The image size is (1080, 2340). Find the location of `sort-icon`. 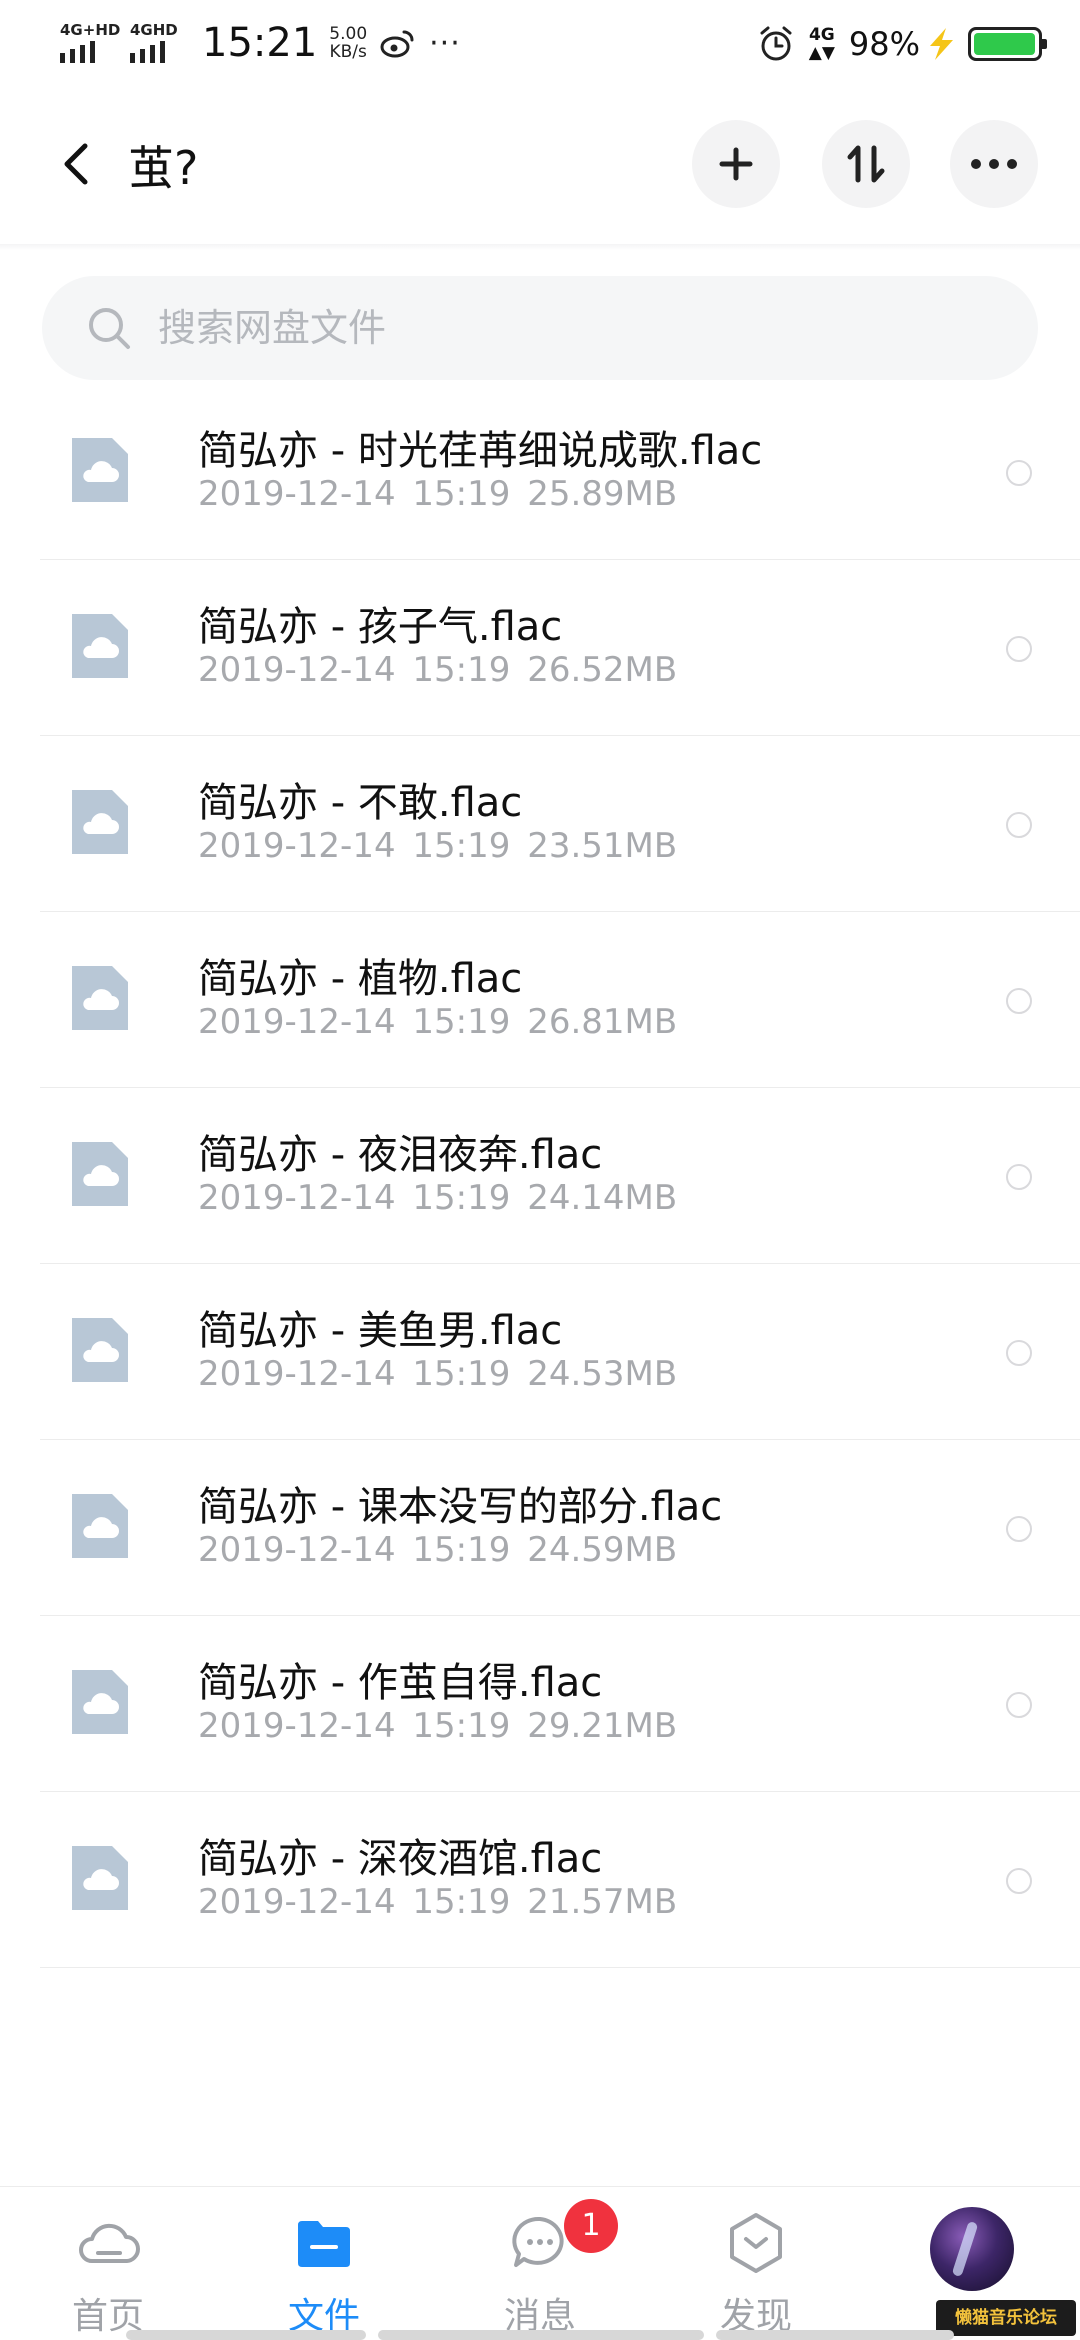

sort-icon is located at coordinates (866, 164).